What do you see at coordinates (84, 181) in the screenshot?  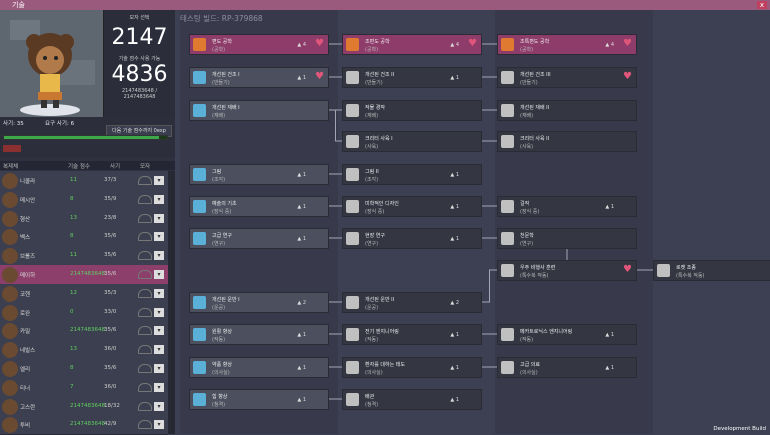 I see `dupe-row: 니콜라 11 37/3 ▾` at bounding box center [84, 181].